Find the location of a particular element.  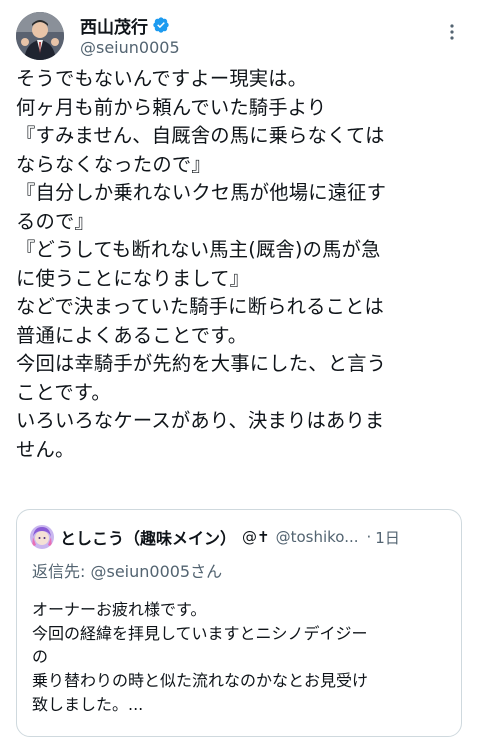

avatar-image is located at coordinates (40, 36).